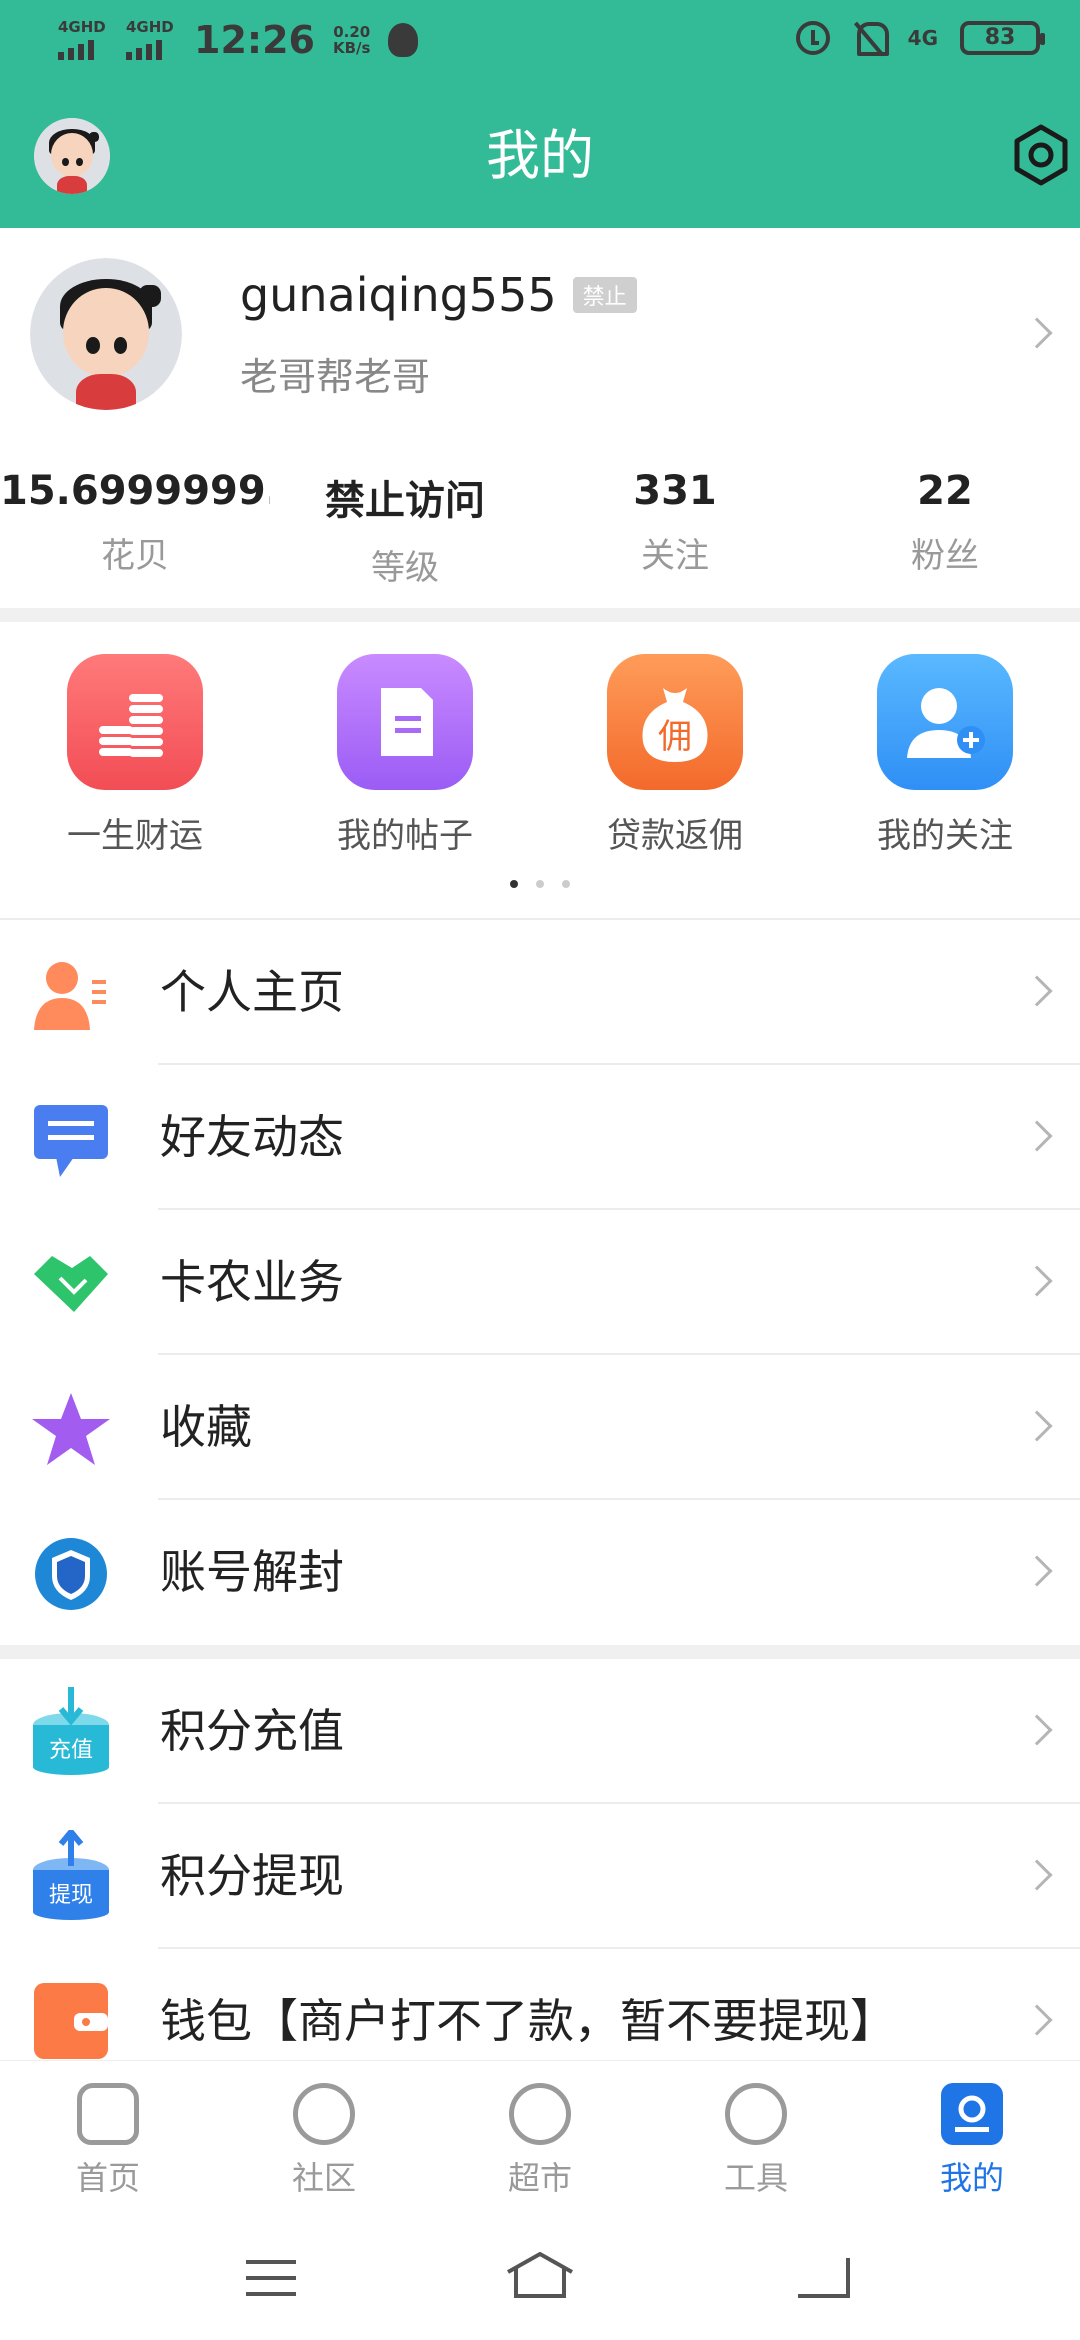  Describe the element at coordinates (71, 1730) in the screenshot. I see `recharge-icon: 充值` at that location.